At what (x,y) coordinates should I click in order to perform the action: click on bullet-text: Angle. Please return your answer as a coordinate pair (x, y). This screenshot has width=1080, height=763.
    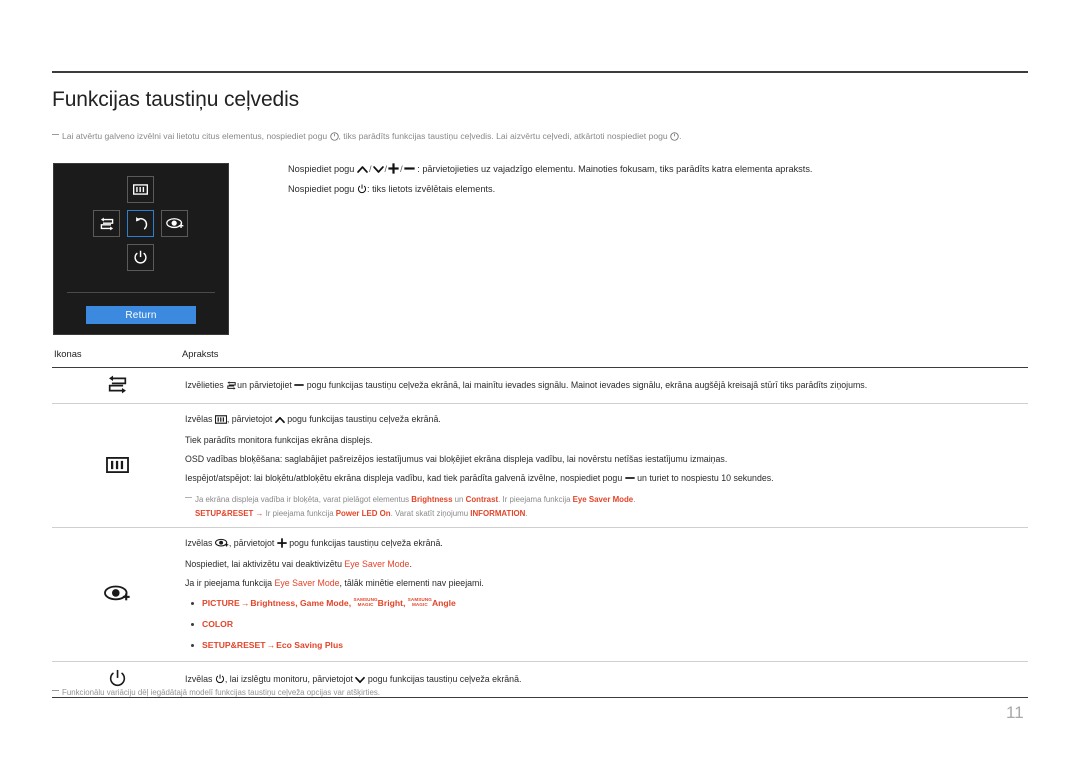
    Looking at the image, I should click on (443, 603).